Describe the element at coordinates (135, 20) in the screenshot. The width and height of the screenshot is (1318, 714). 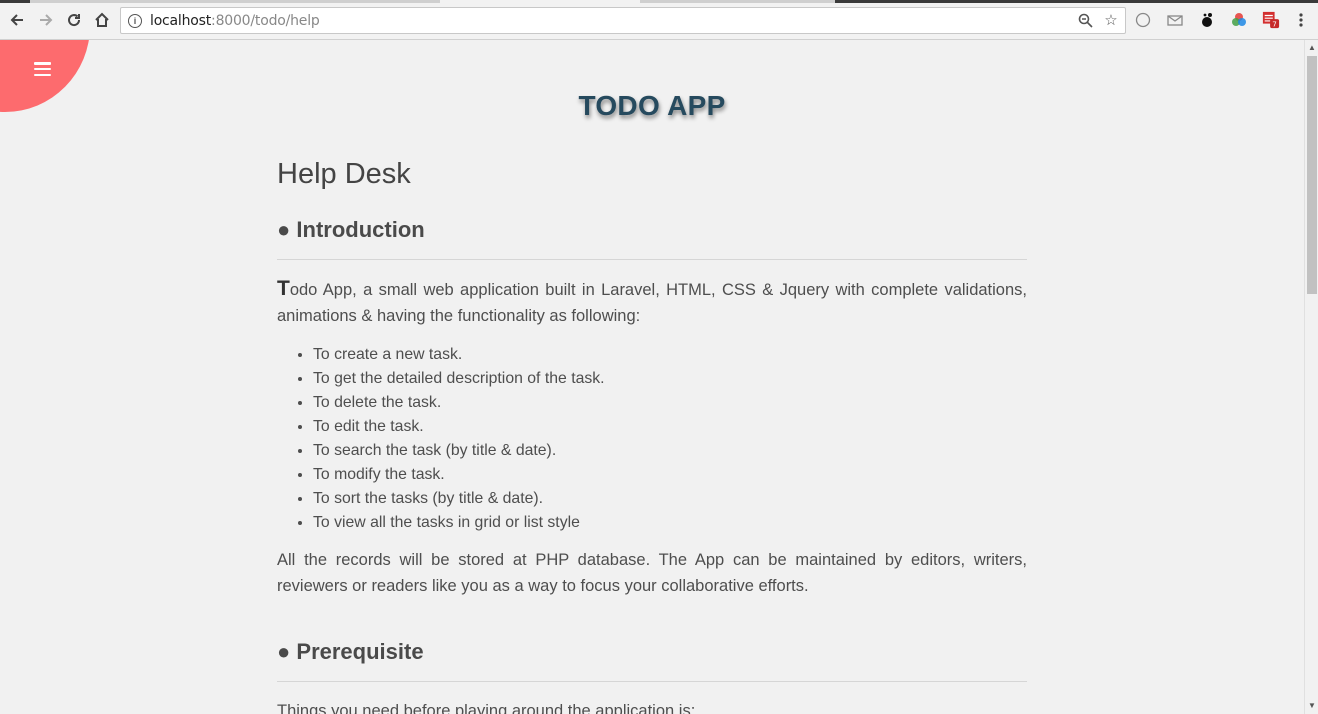
I see `site-info-icon: i` at that location.